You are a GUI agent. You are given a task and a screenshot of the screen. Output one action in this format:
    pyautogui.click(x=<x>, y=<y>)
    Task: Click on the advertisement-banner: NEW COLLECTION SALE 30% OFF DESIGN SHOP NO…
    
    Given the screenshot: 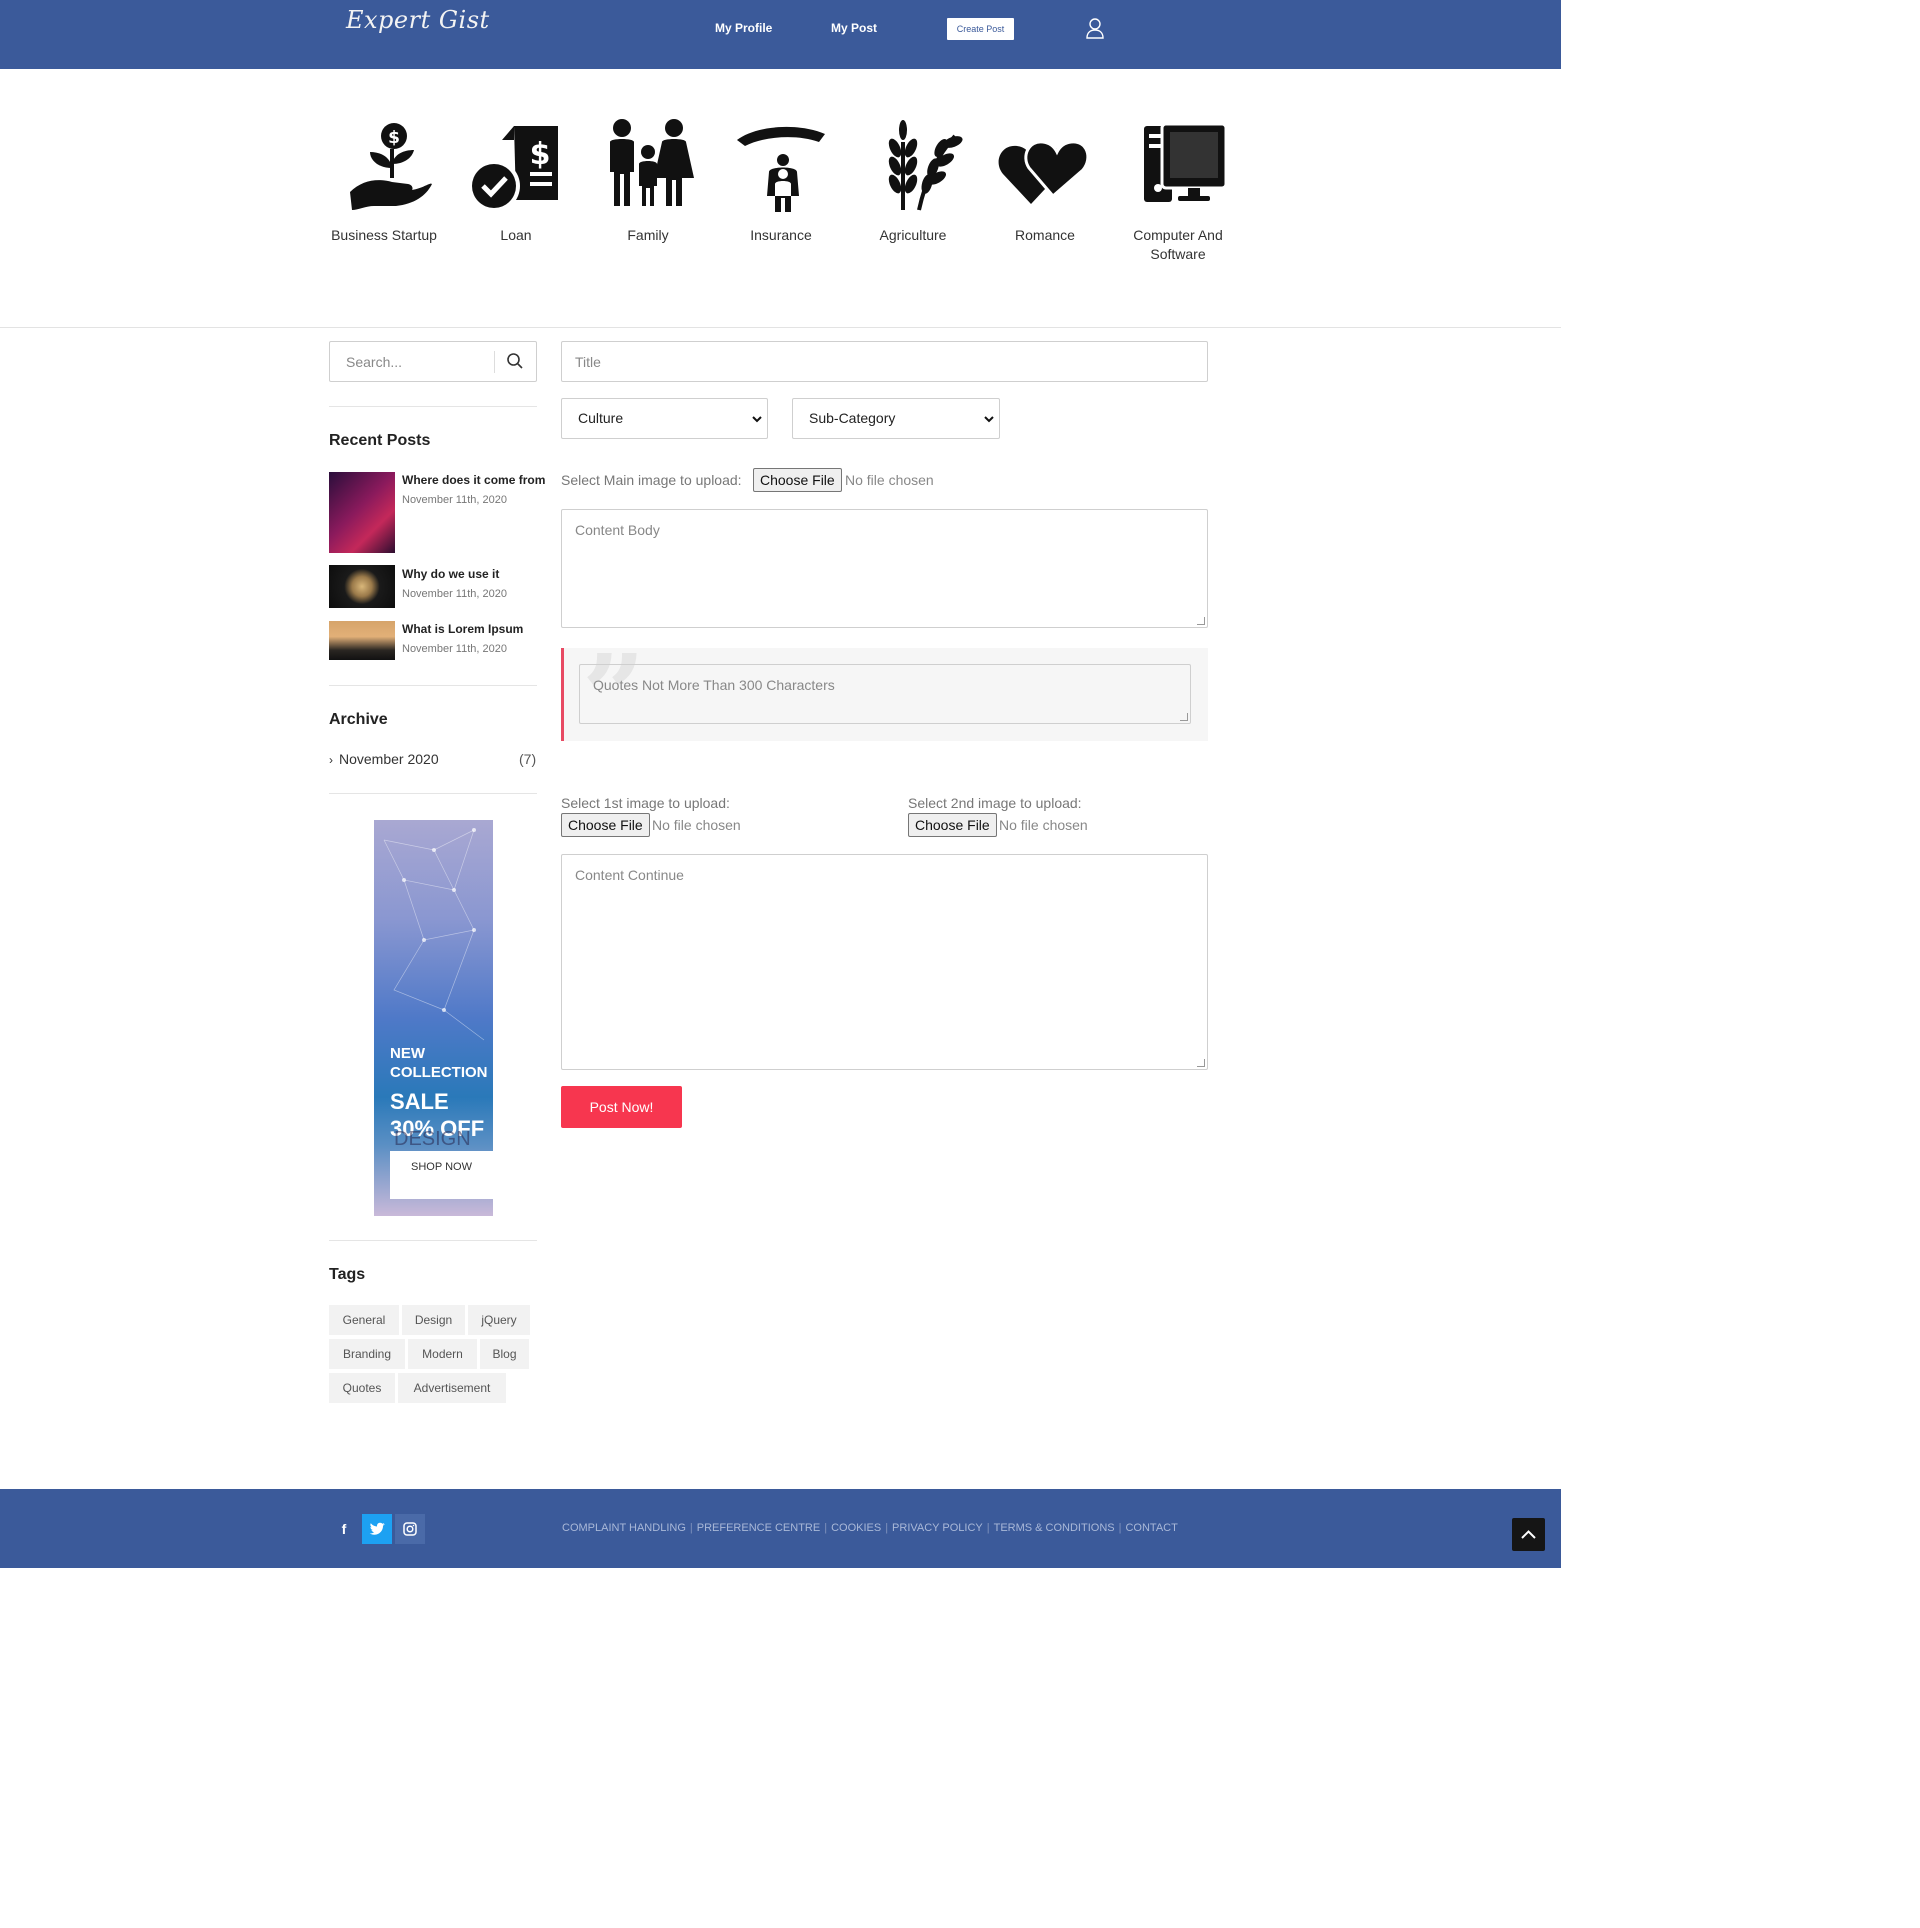 What is the action you would take?
    pyautogui.click(x=433, y=1018)
    